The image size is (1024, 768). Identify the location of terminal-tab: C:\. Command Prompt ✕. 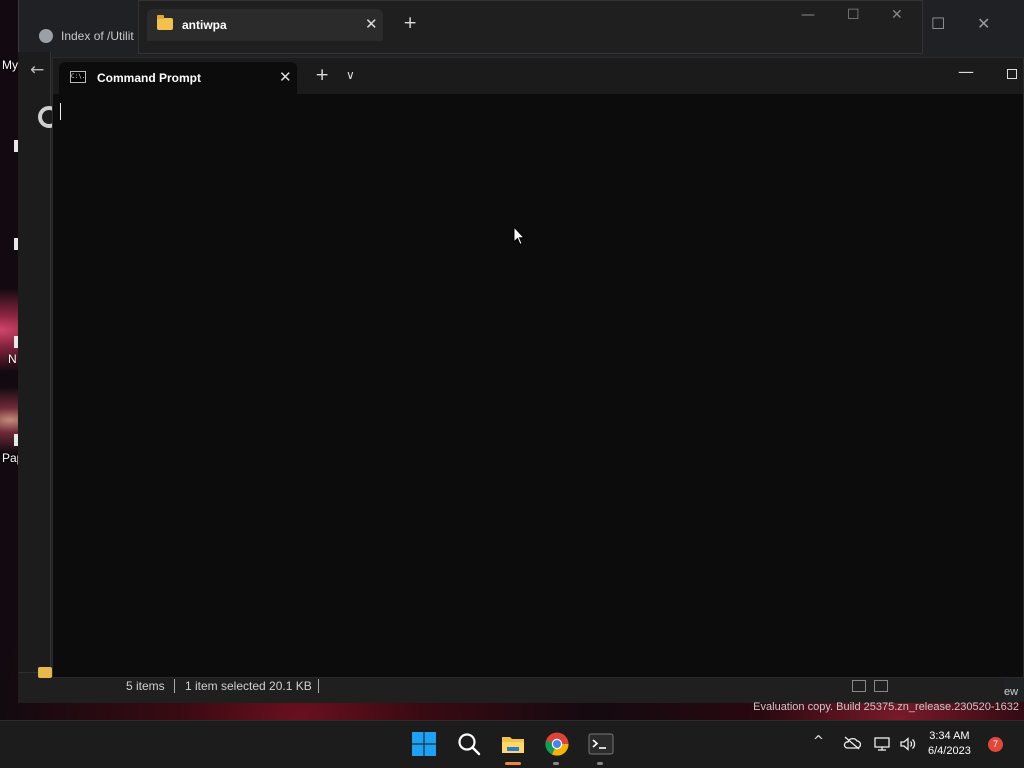
(178, 78).